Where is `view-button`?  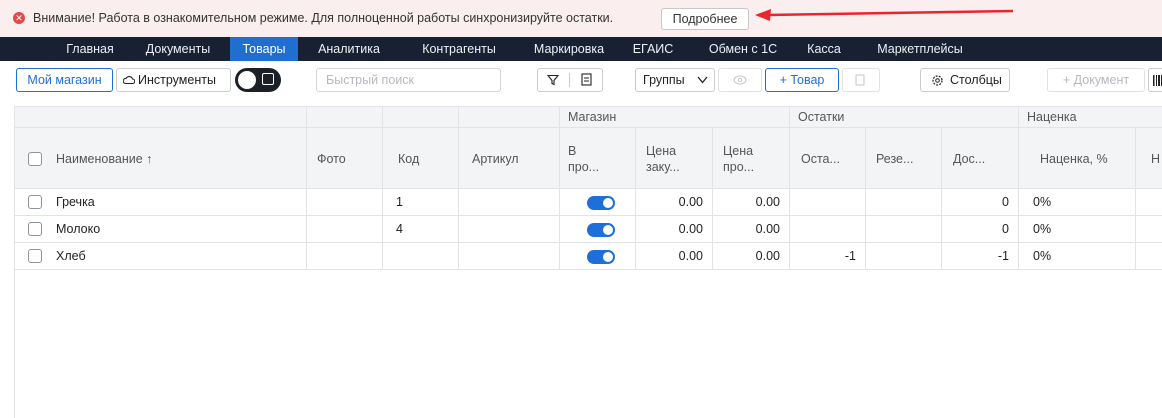
view-button is located at coordinates (740, 80).